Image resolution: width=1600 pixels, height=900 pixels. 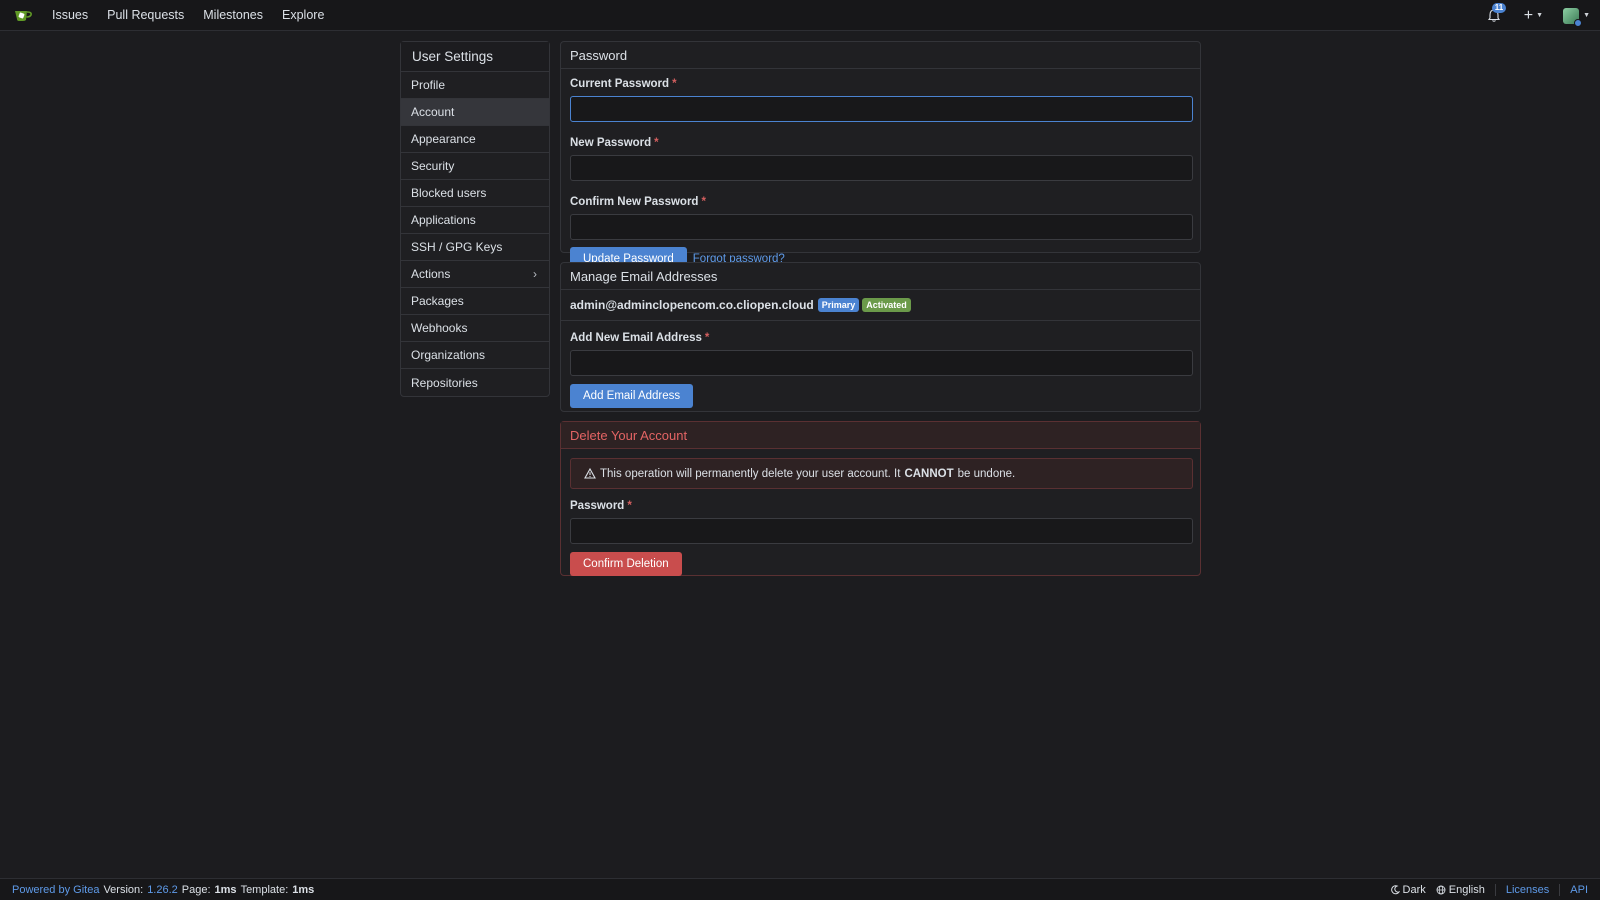 I want to click on moon-icon, so click(x=1395, y=889).